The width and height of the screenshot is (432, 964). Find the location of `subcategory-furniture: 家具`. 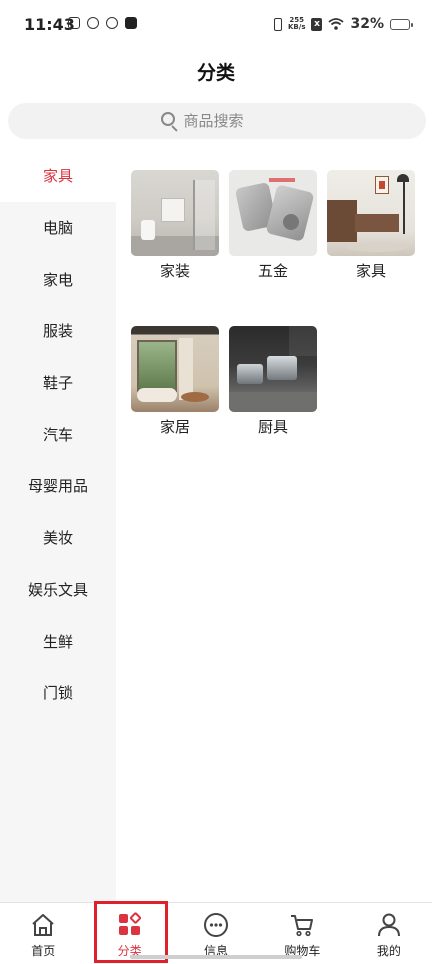

subcategory-furniture: 家具 is located at coordinates (371, 225).